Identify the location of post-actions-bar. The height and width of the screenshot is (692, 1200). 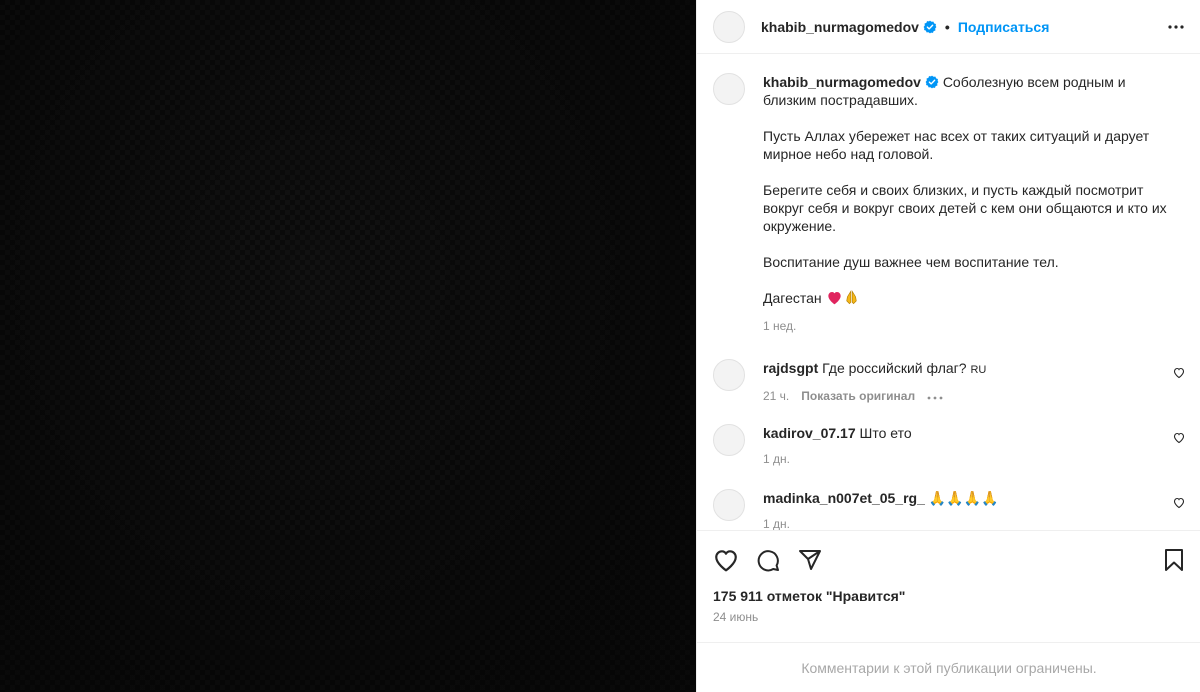
(948, 560).